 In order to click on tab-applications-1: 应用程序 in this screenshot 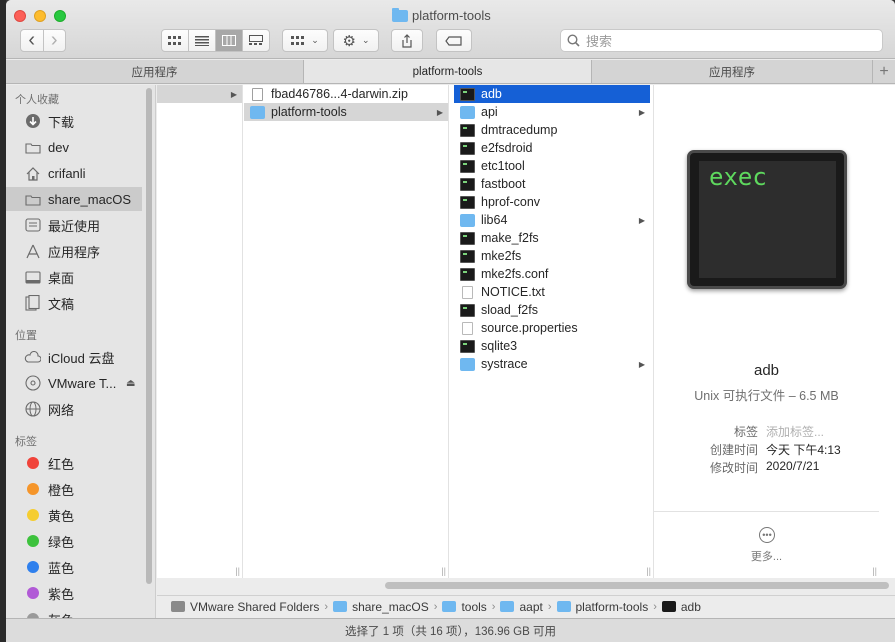, I will do `click(155, 71)`.